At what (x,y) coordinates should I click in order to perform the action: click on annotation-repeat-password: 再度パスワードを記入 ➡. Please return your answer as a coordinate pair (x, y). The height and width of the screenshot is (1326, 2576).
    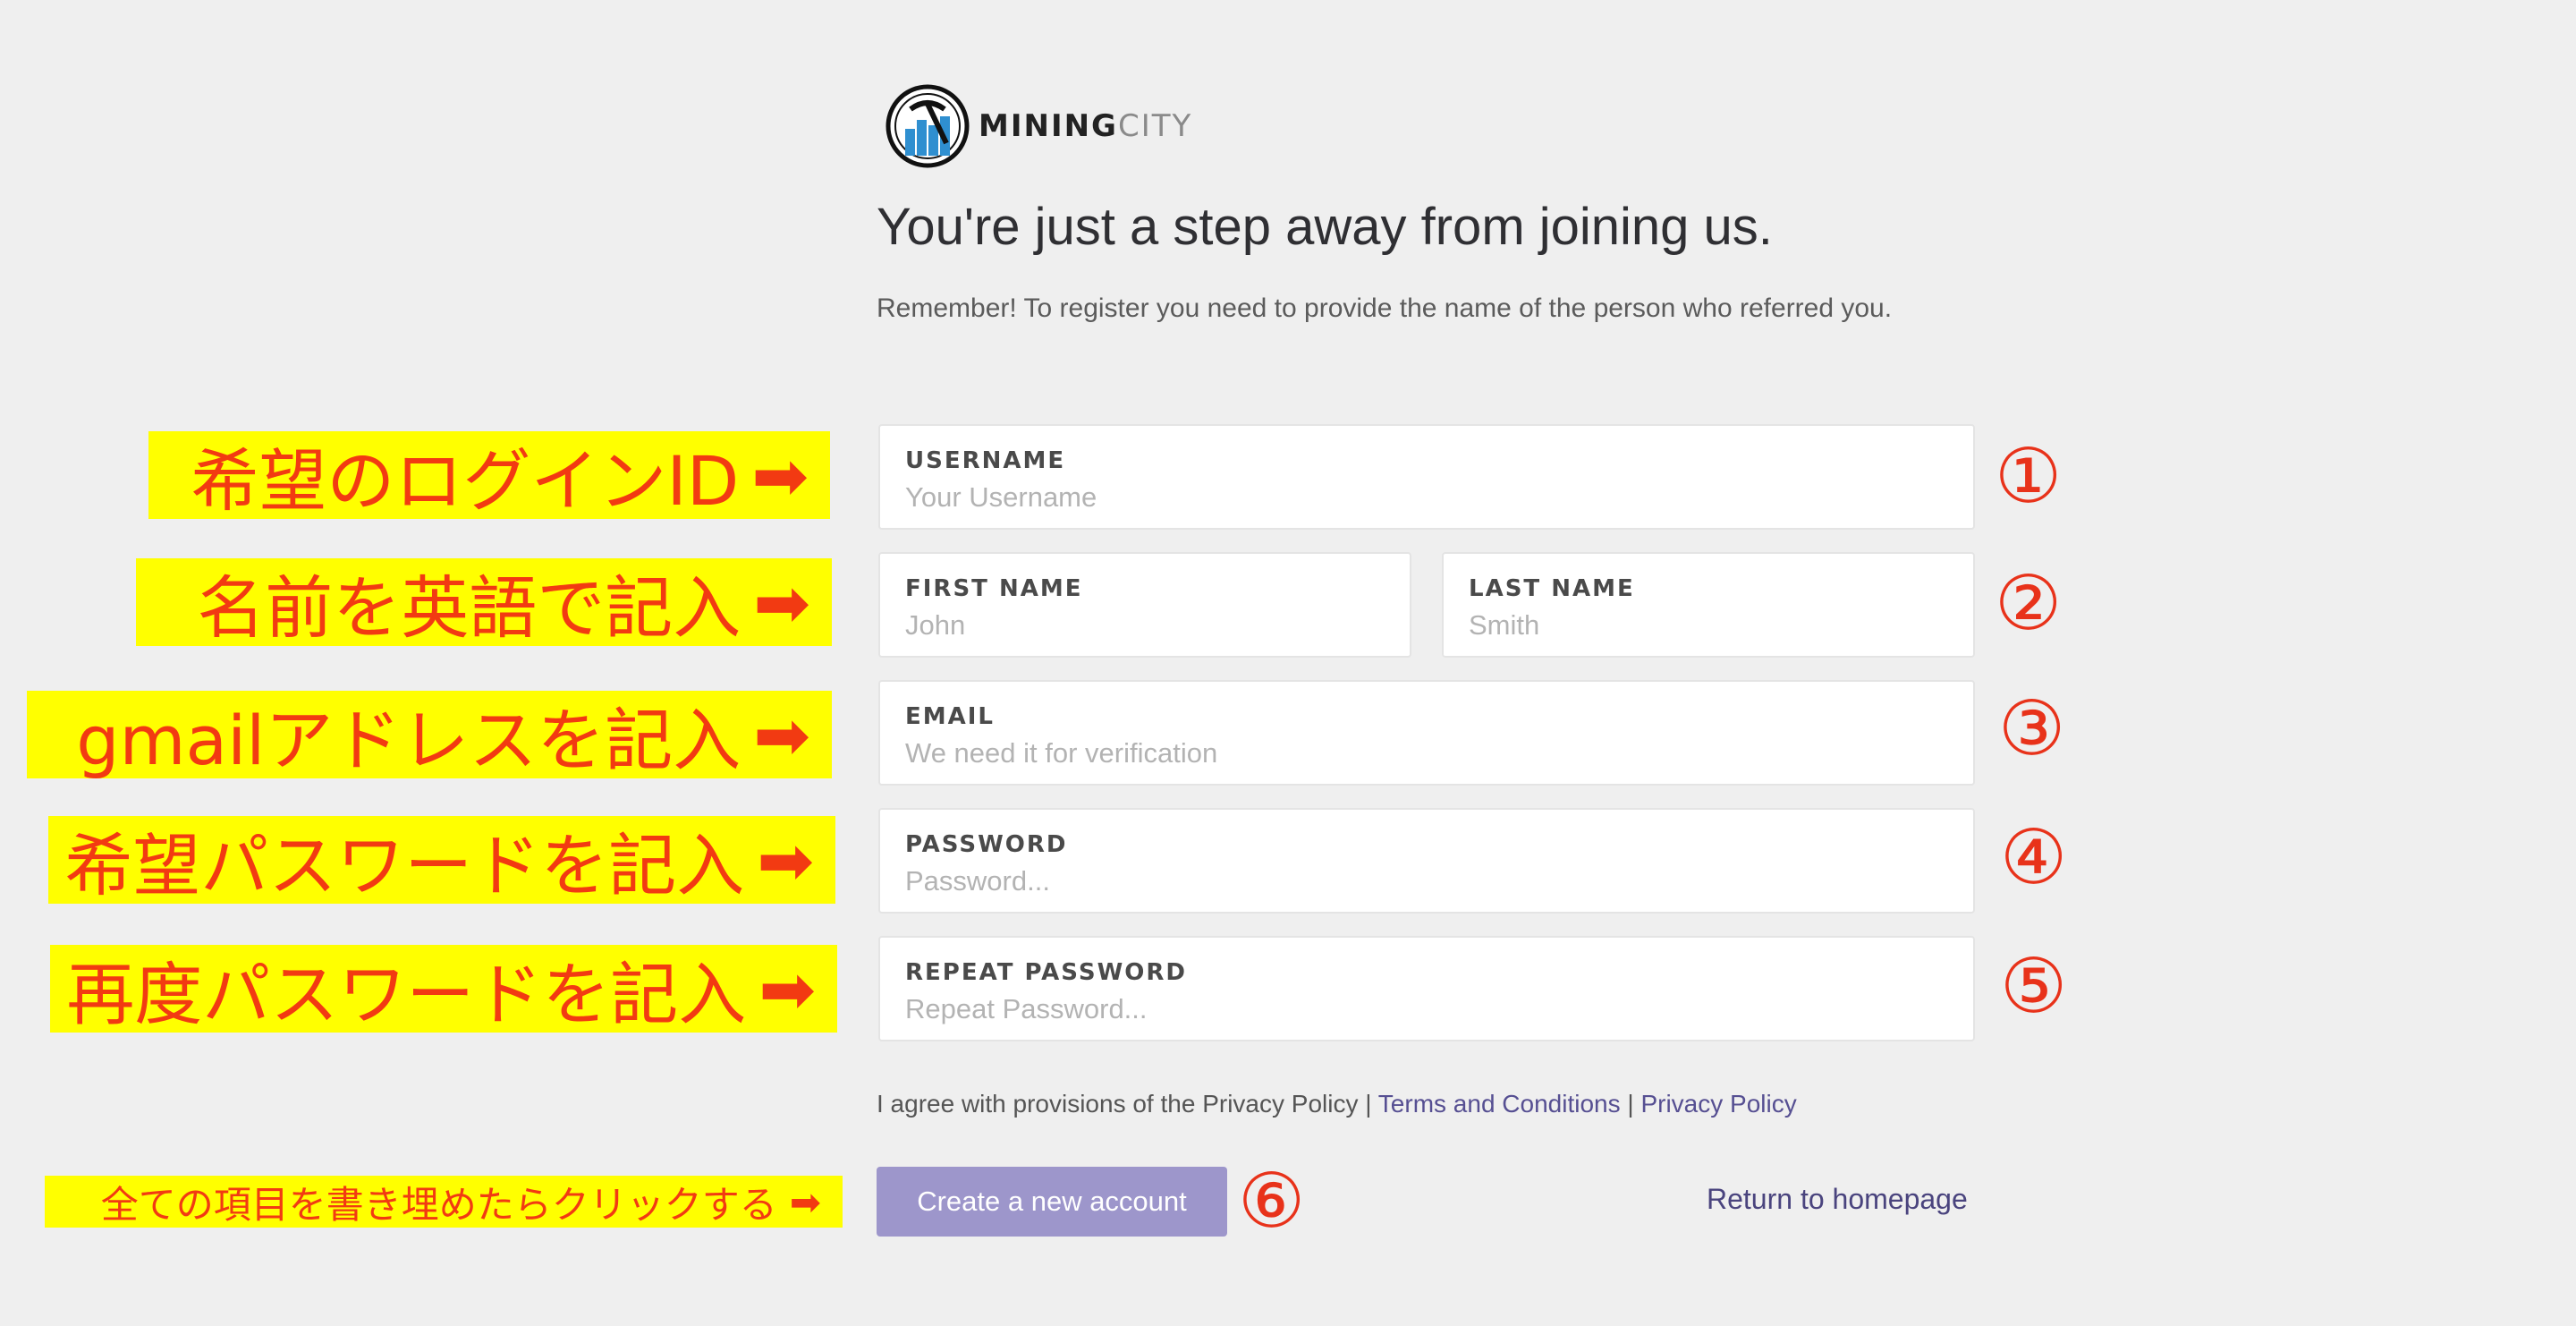
    Looking at the image, I should click on (443, 990).